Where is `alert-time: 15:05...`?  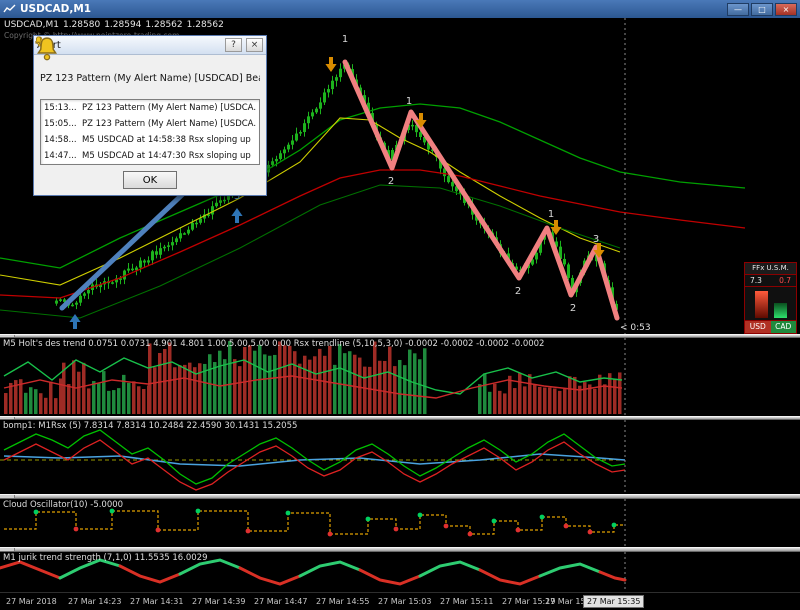 alert-time: 15:05... is located at coordinates (60, 124).